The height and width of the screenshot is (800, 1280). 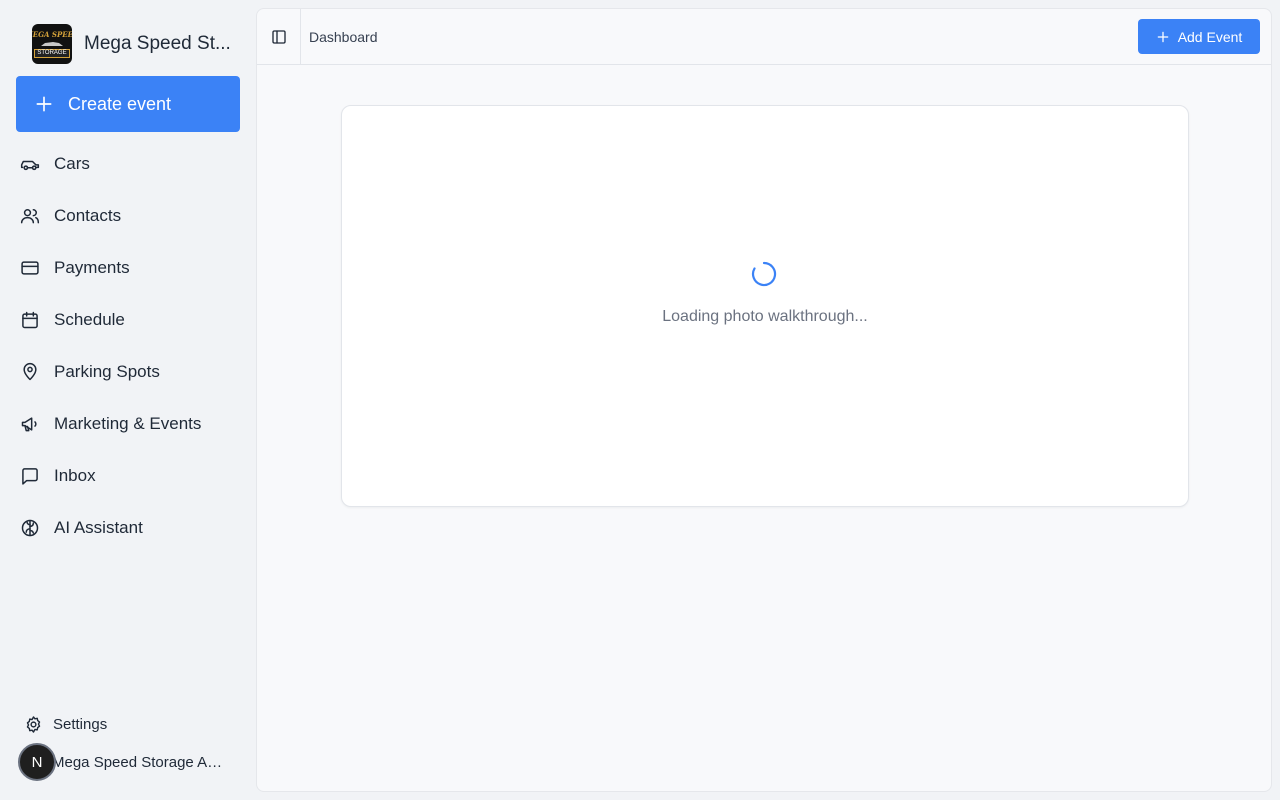 I want to click on brand-logo-text-bottom: STORAGE, so click(x=52, y=53).